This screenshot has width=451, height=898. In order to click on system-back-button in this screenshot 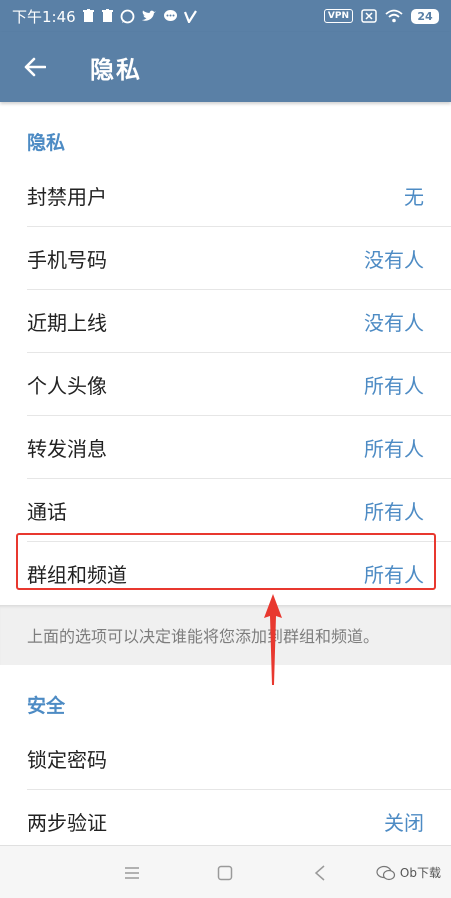, I will do `click(320, 872)`.